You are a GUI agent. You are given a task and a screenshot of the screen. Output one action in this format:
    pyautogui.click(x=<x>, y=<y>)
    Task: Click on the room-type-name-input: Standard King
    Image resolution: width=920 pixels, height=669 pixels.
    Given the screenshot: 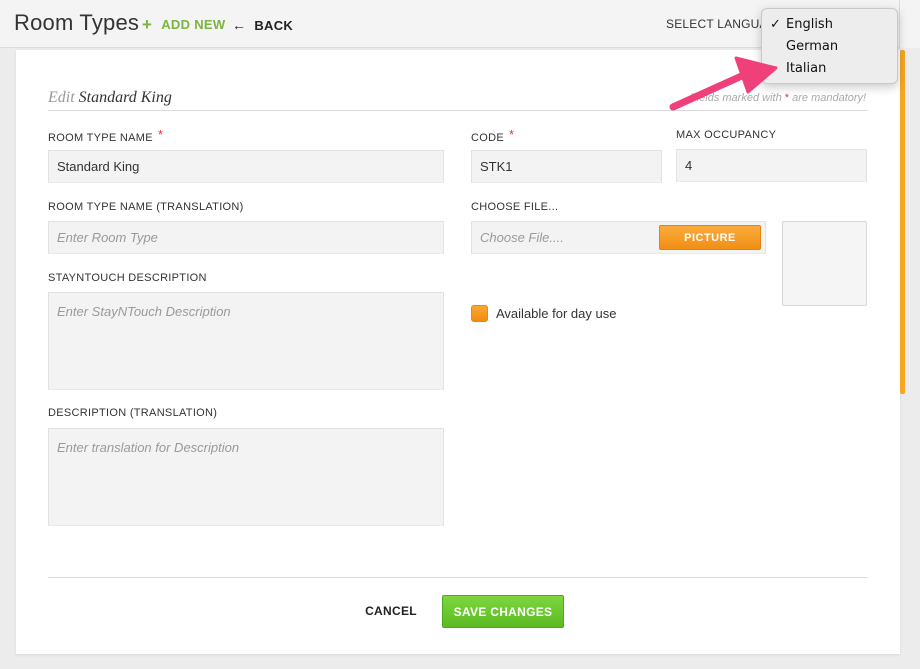 What is the action you would take?
    pyautogui.click(x=246, y=166)
    